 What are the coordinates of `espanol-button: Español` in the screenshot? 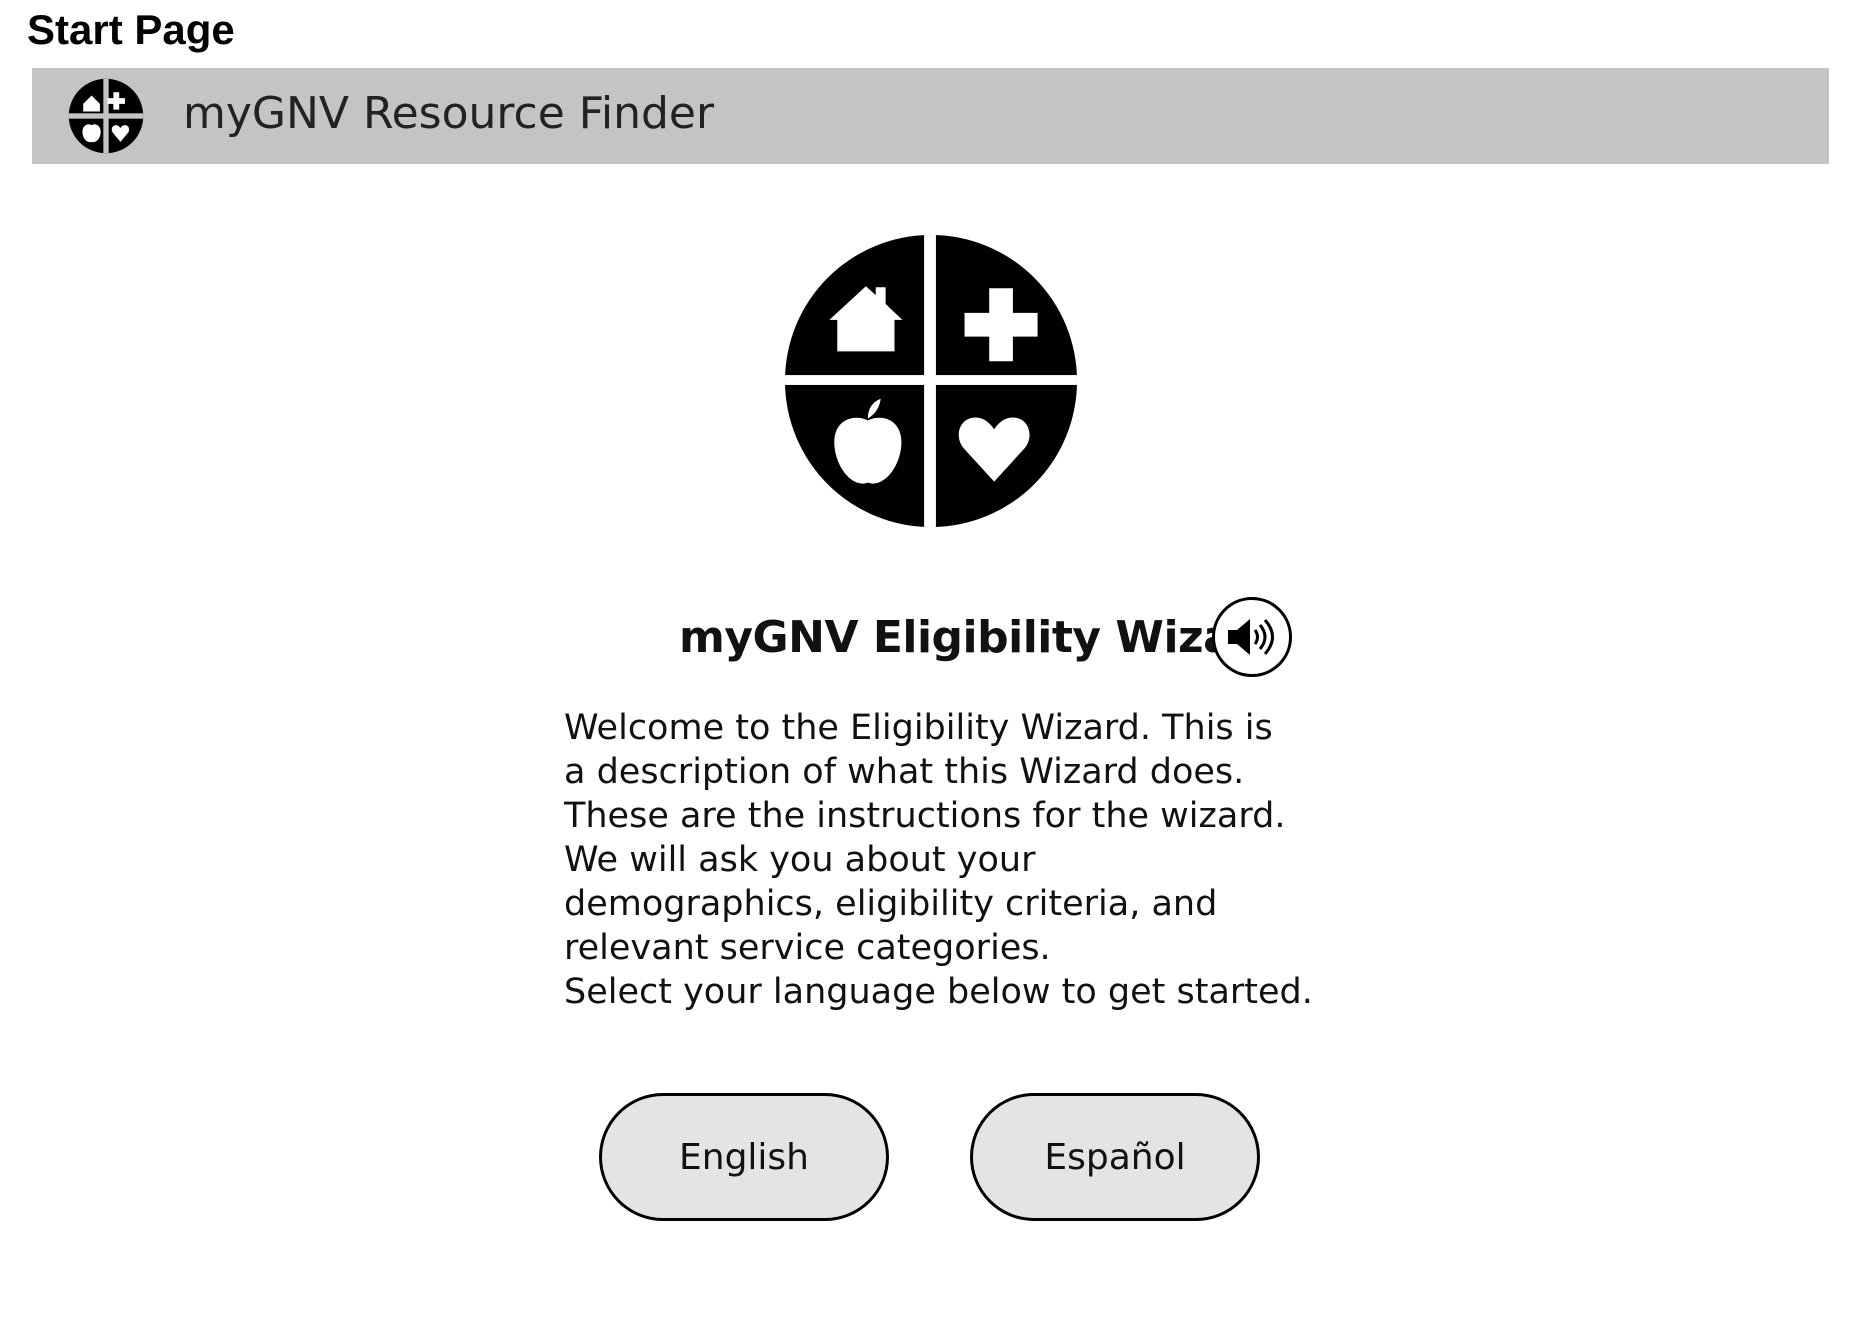 It's located at (1115, 1157).